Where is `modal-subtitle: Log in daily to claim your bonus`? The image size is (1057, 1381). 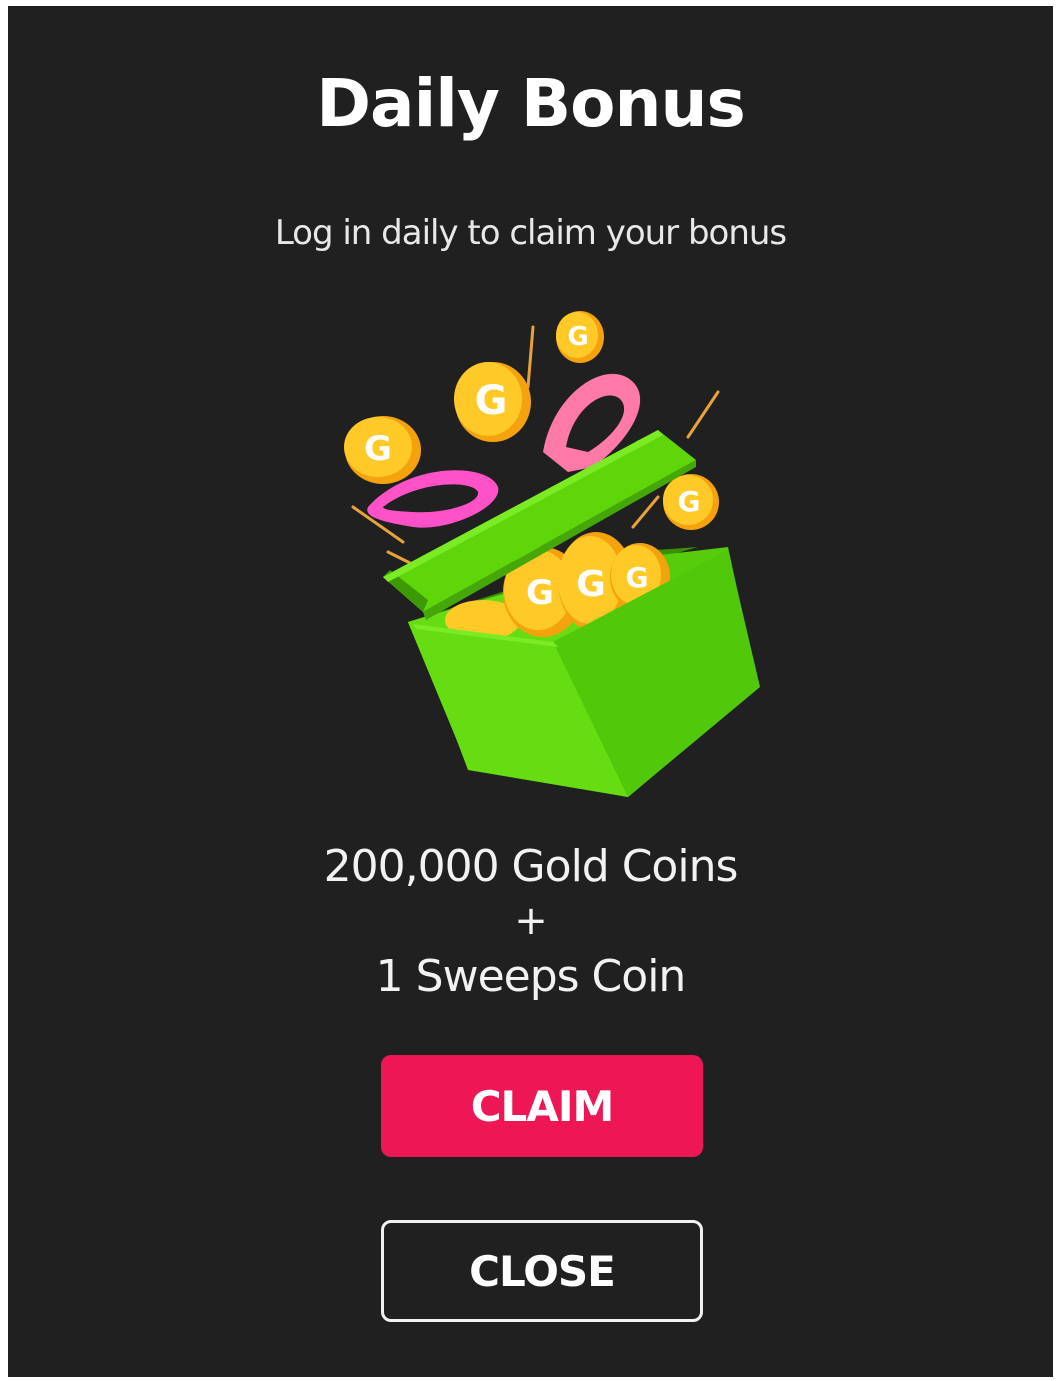
modal-subtitle: Log in daily to claim your bonus is located at coordinates (530, 233).